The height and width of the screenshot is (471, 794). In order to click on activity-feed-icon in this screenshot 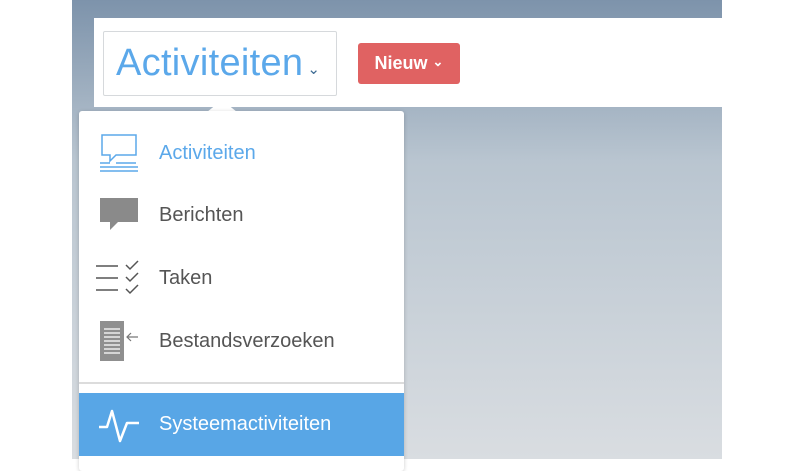, I will do `click(119, 153)`.